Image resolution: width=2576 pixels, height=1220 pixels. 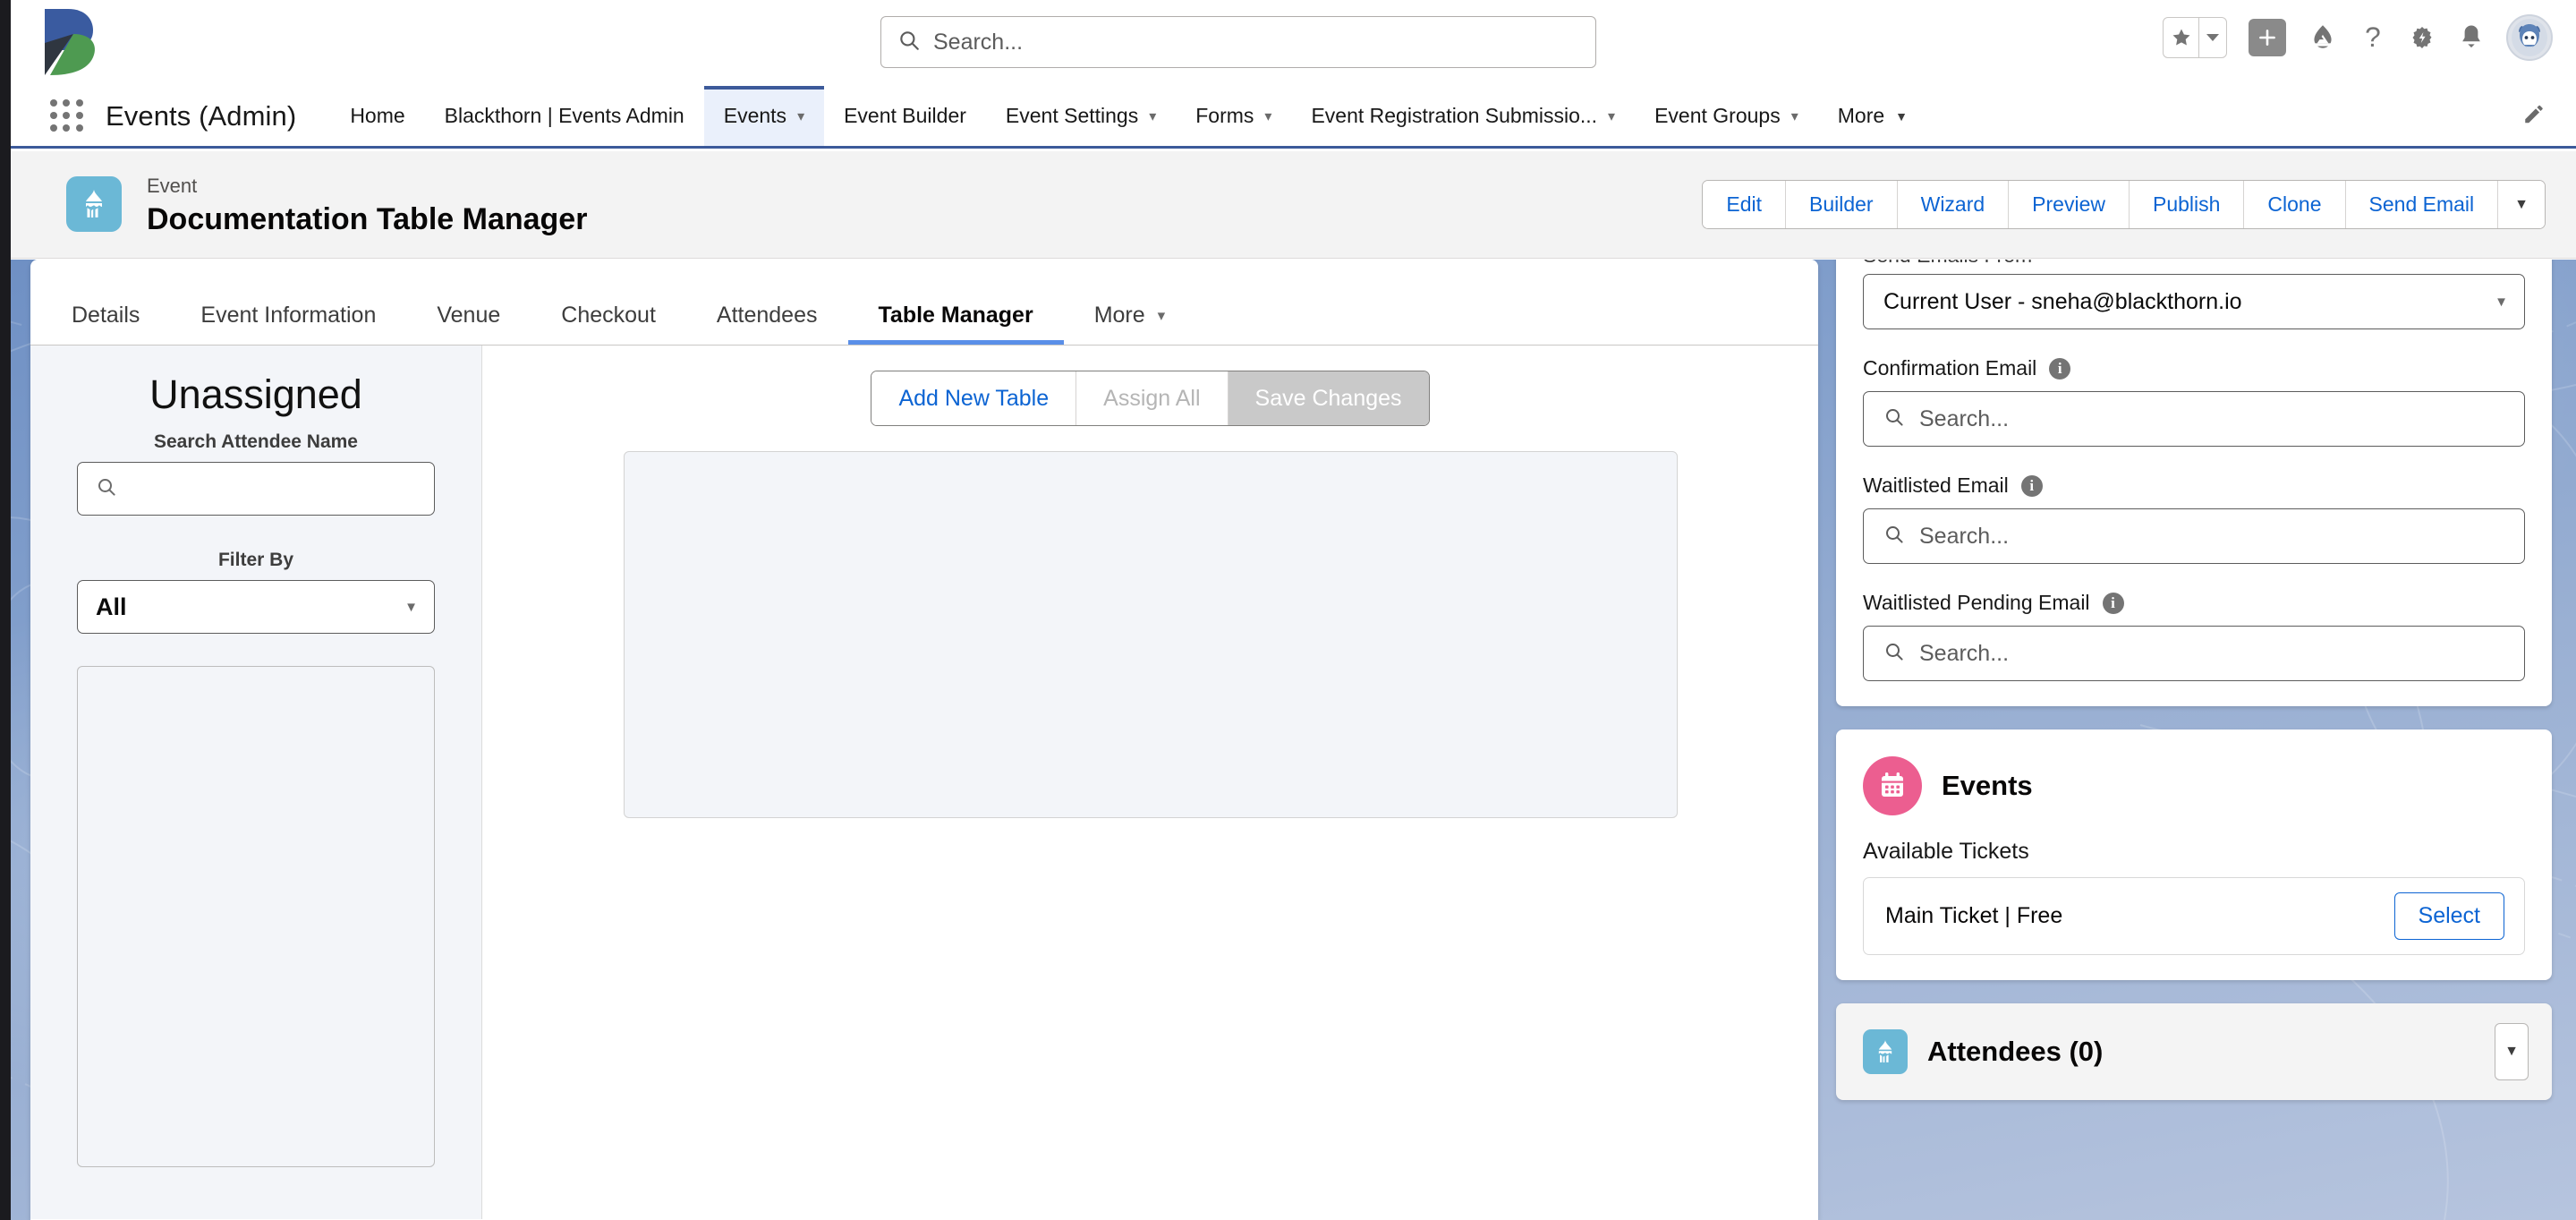 I want to click on tab-label: Attendees, so click(x=767, y=315).